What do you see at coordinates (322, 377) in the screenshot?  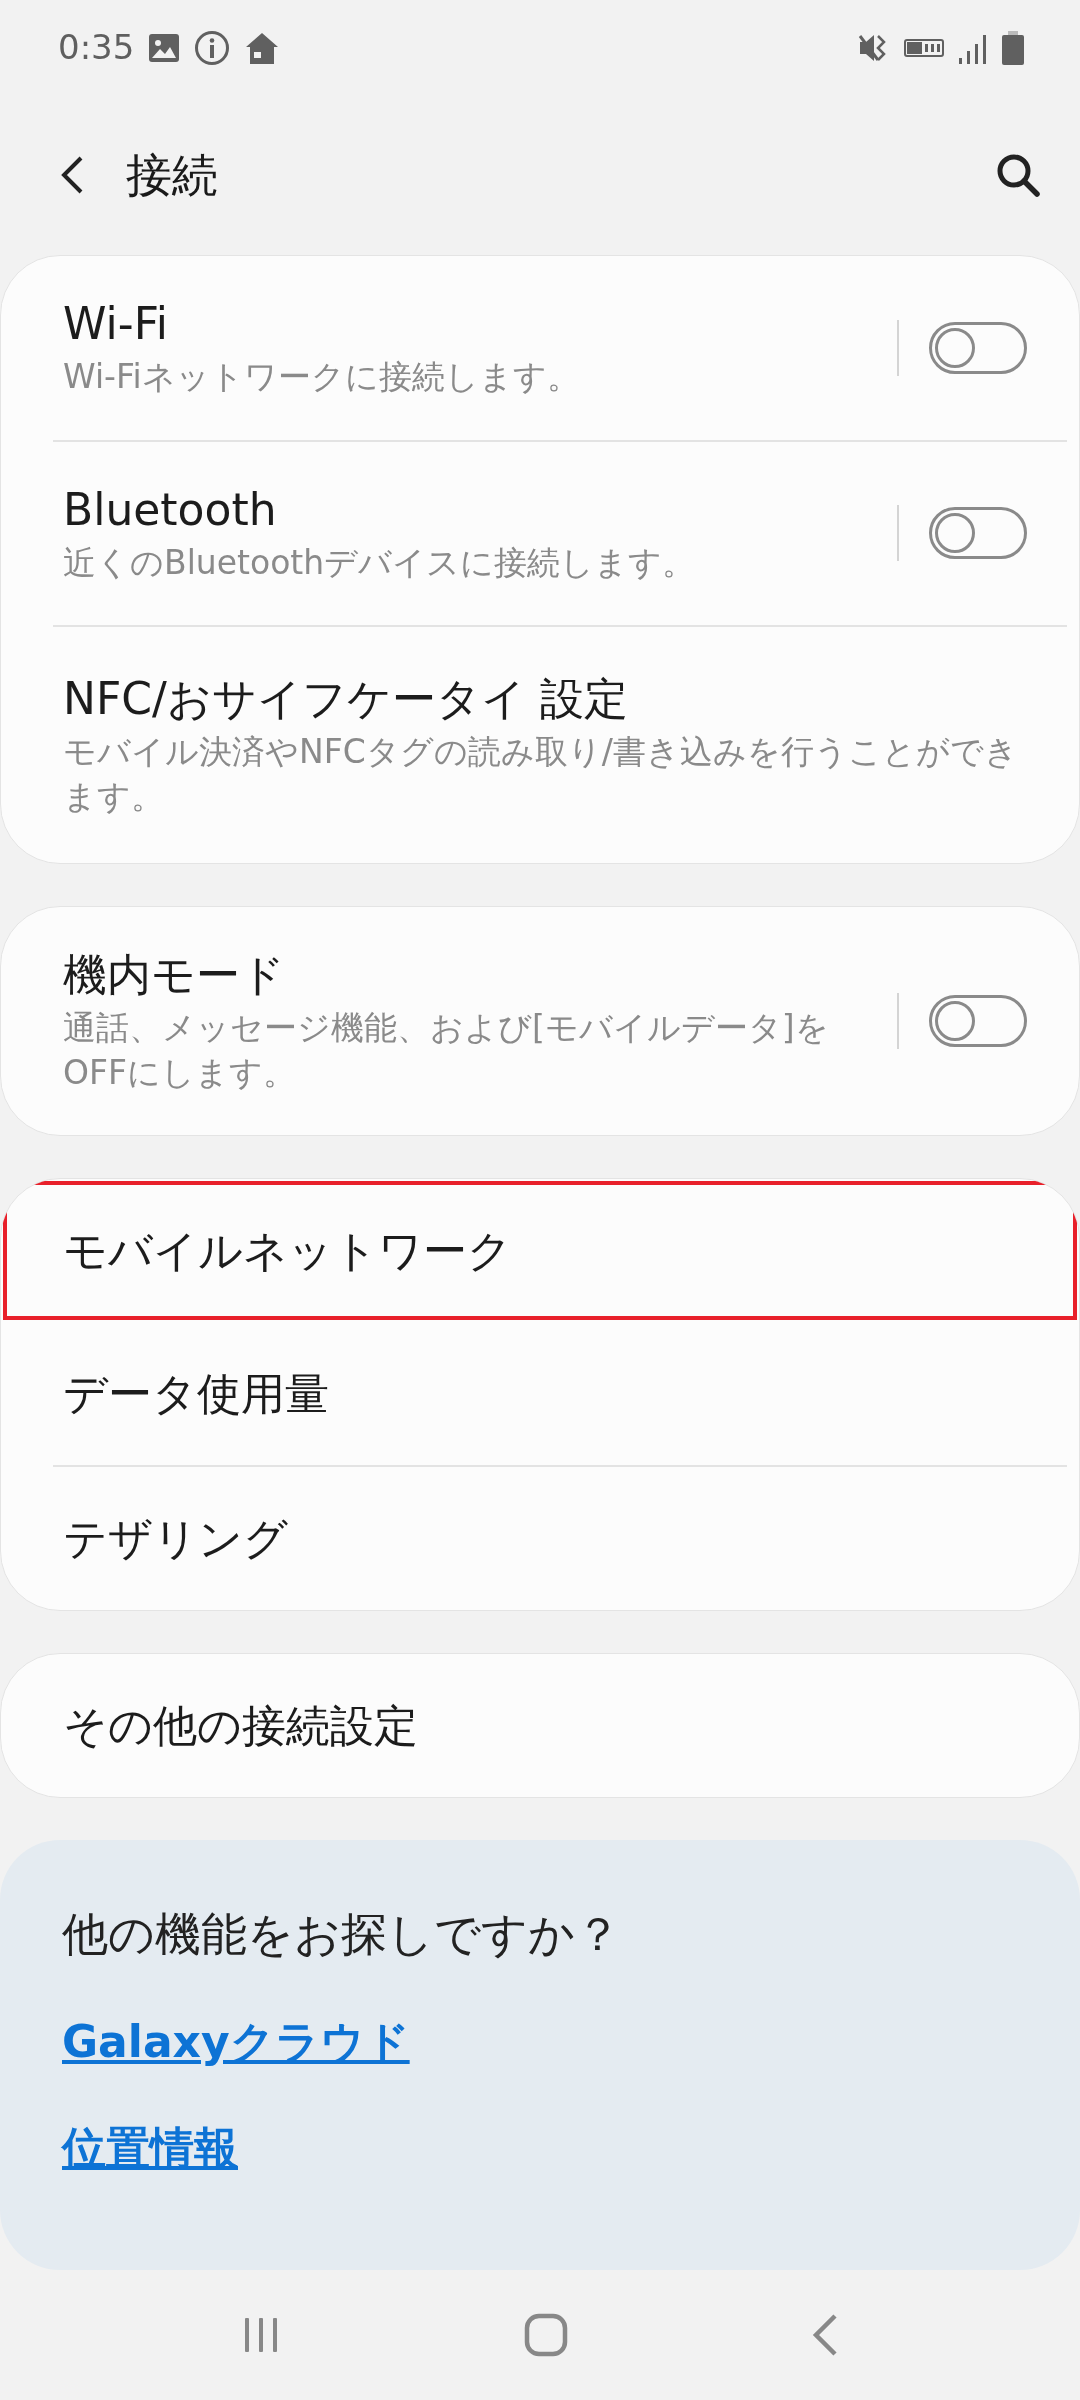 I see `item-description: Wi-Fiネットワークに接続します。` at bounding box center [322, 377].